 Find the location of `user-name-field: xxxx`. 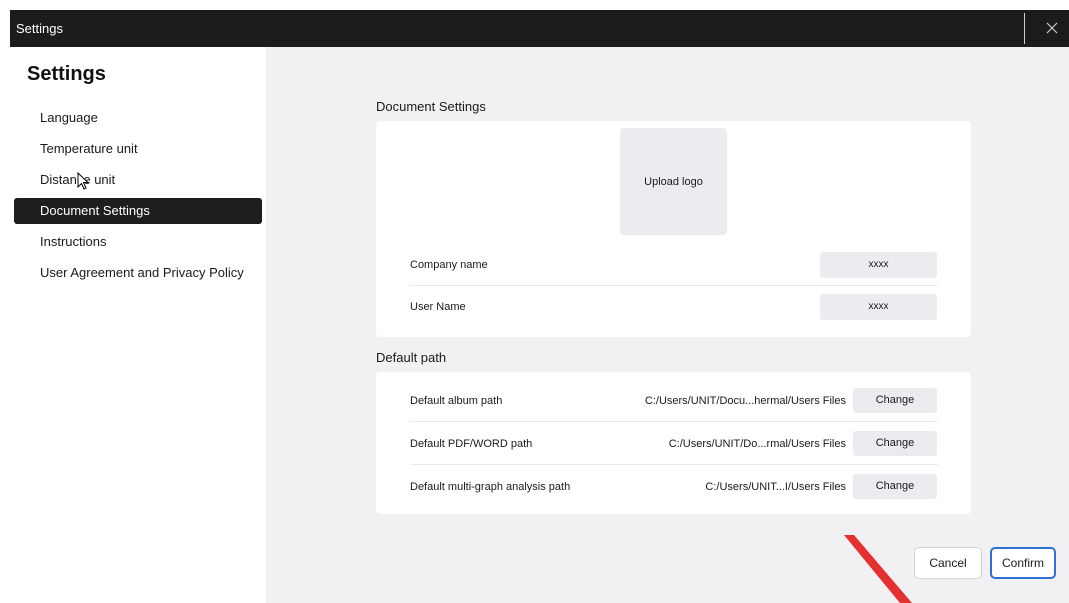

user-name-field: xxxx is located at coordinates (878, 307).